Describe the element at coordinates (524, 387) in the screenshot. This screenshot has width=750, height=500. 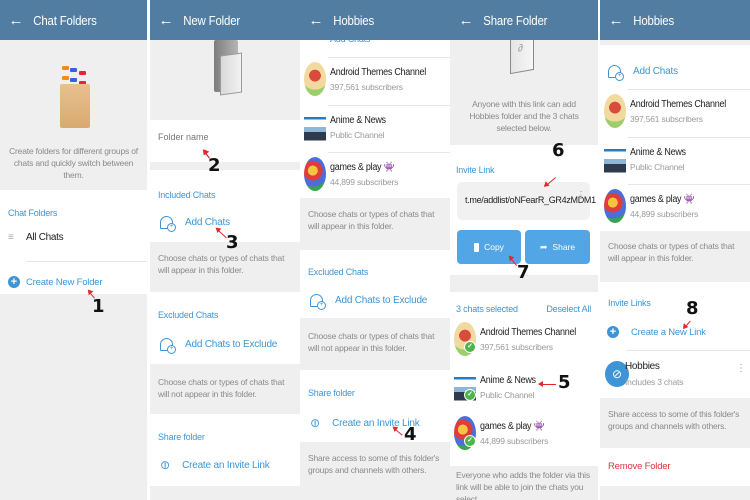
I see `selected-chat-item: ✓ Anime & News Public Channel` at that location.